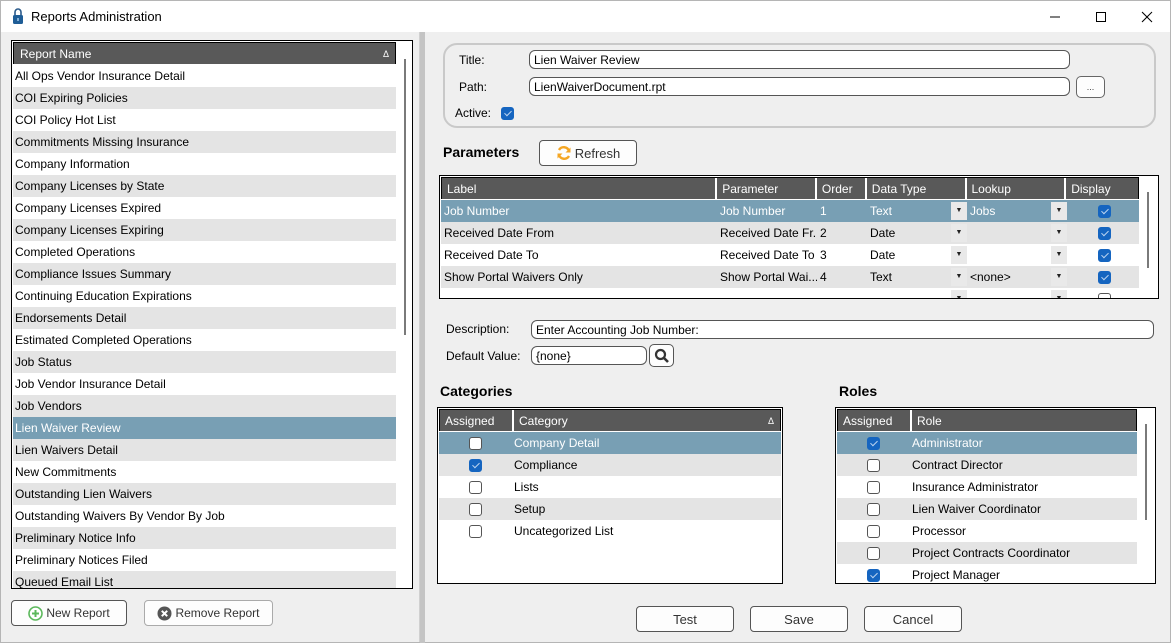 The width and height of the screenshot is (1171, 643). I want to click on report-list-item: Continuing Education Expirations, so click(204, 296).